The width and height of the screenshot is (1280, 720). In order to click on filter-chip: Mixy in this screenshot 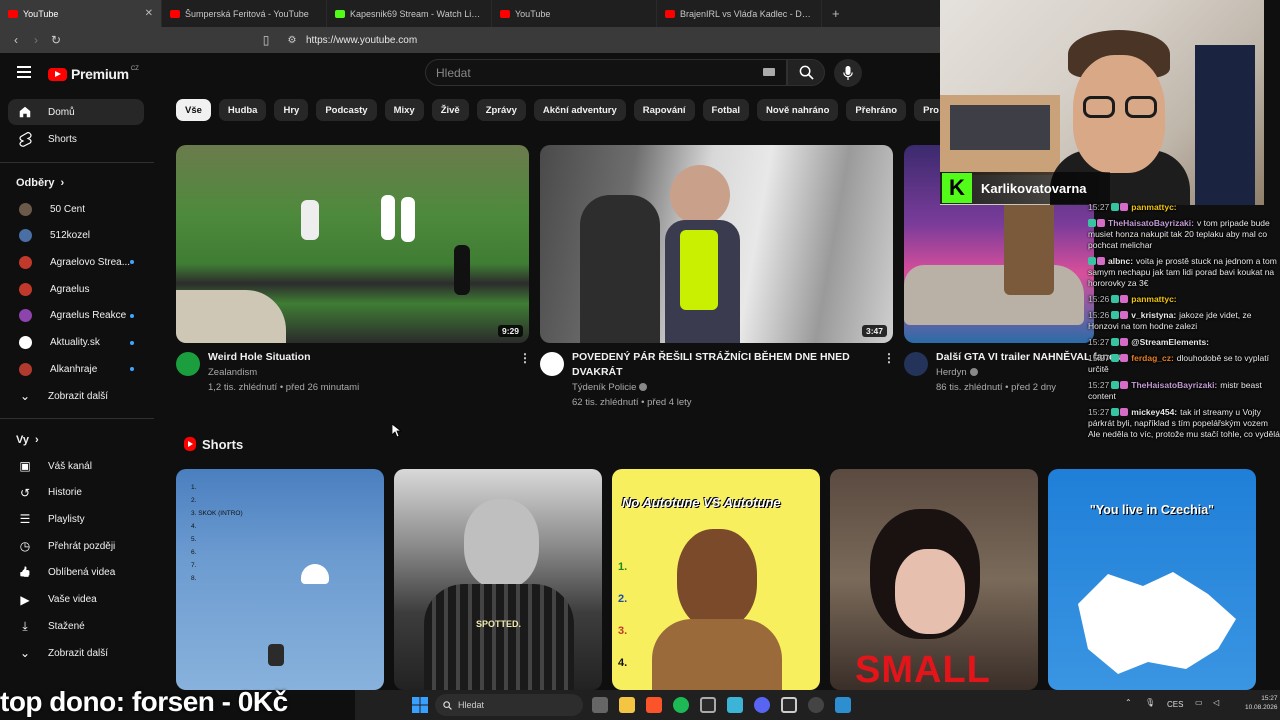, I will do `click(404, 110)`.